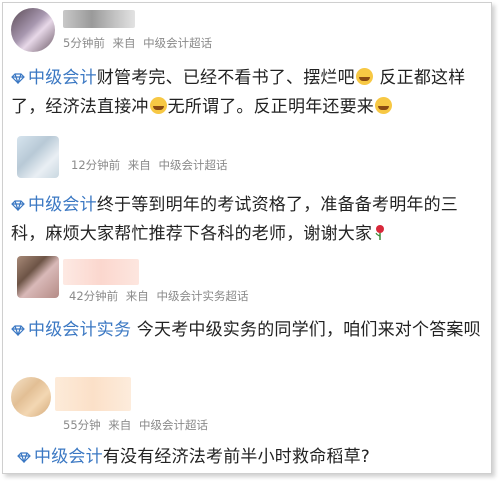 This screenshot has width=500, height=483. I want to click on post-content: 中级会计有没有经济法考前半小时救命稻草?, so click(252, 457).